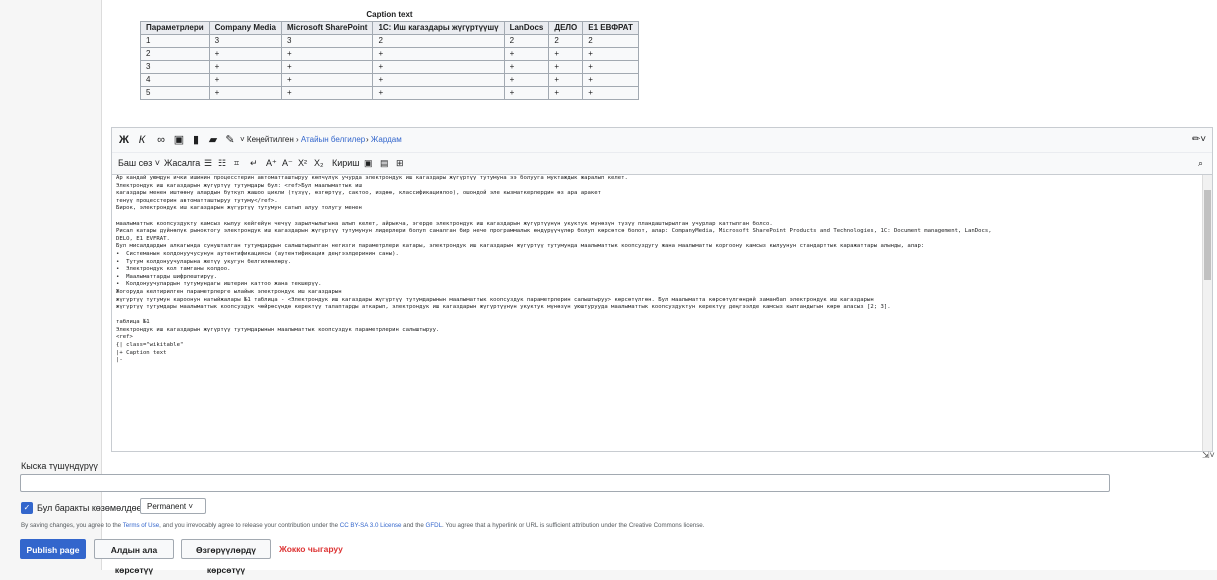 This screenshot has width=1217, height=580. Describe the element at coordinates (222, 163) in the screenshot. I see `numbered-list-icon: ☷` at that location.